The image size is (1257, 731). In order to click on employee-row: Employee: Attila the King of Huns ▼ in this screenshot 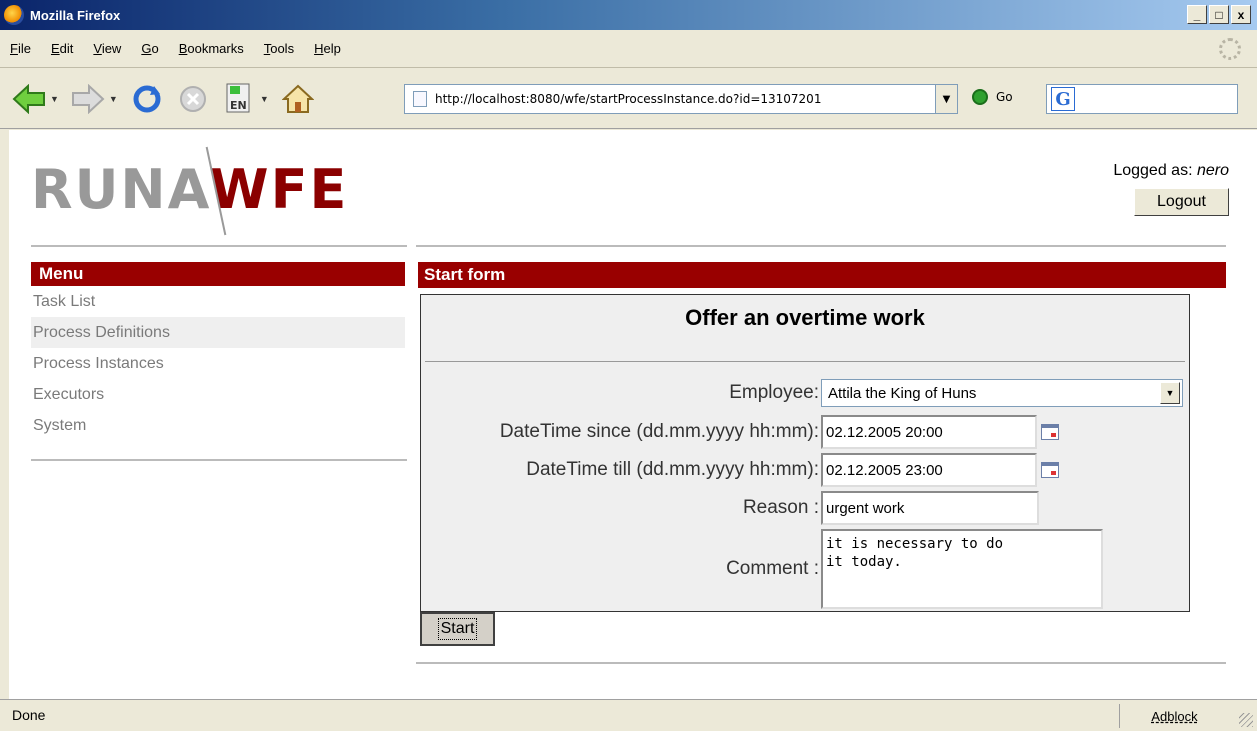, I will do `click(802, 393)`.